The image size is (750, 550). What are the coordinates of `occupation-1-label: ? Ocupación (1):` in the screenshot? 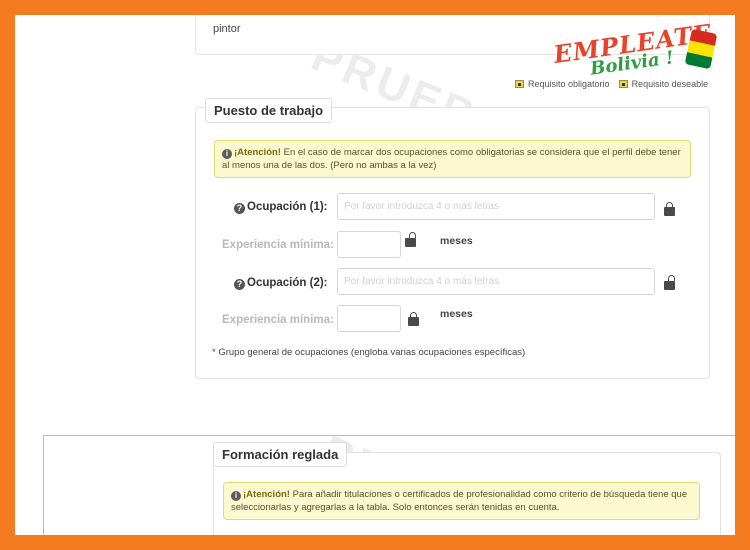 It's located at (281, 207).